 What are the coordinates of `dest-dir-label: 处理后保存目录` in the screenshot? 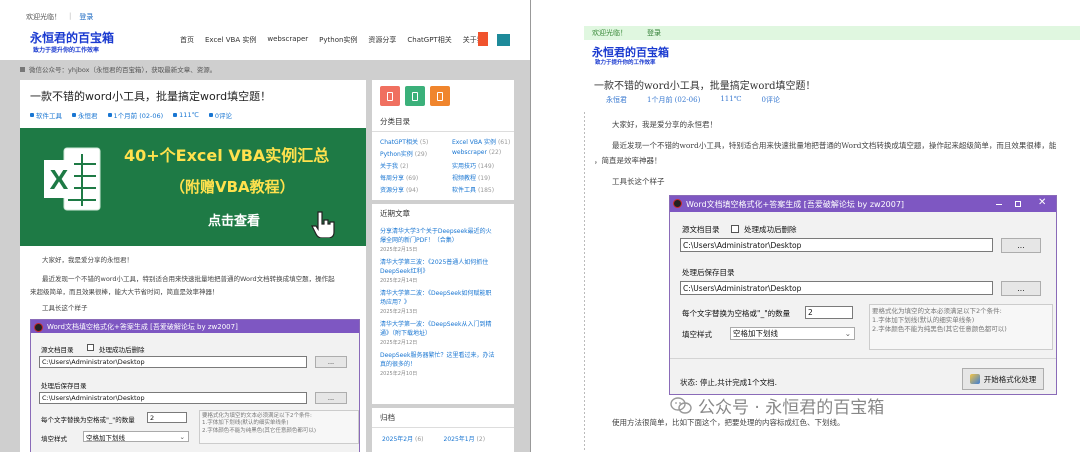 It's located at (708, 272).